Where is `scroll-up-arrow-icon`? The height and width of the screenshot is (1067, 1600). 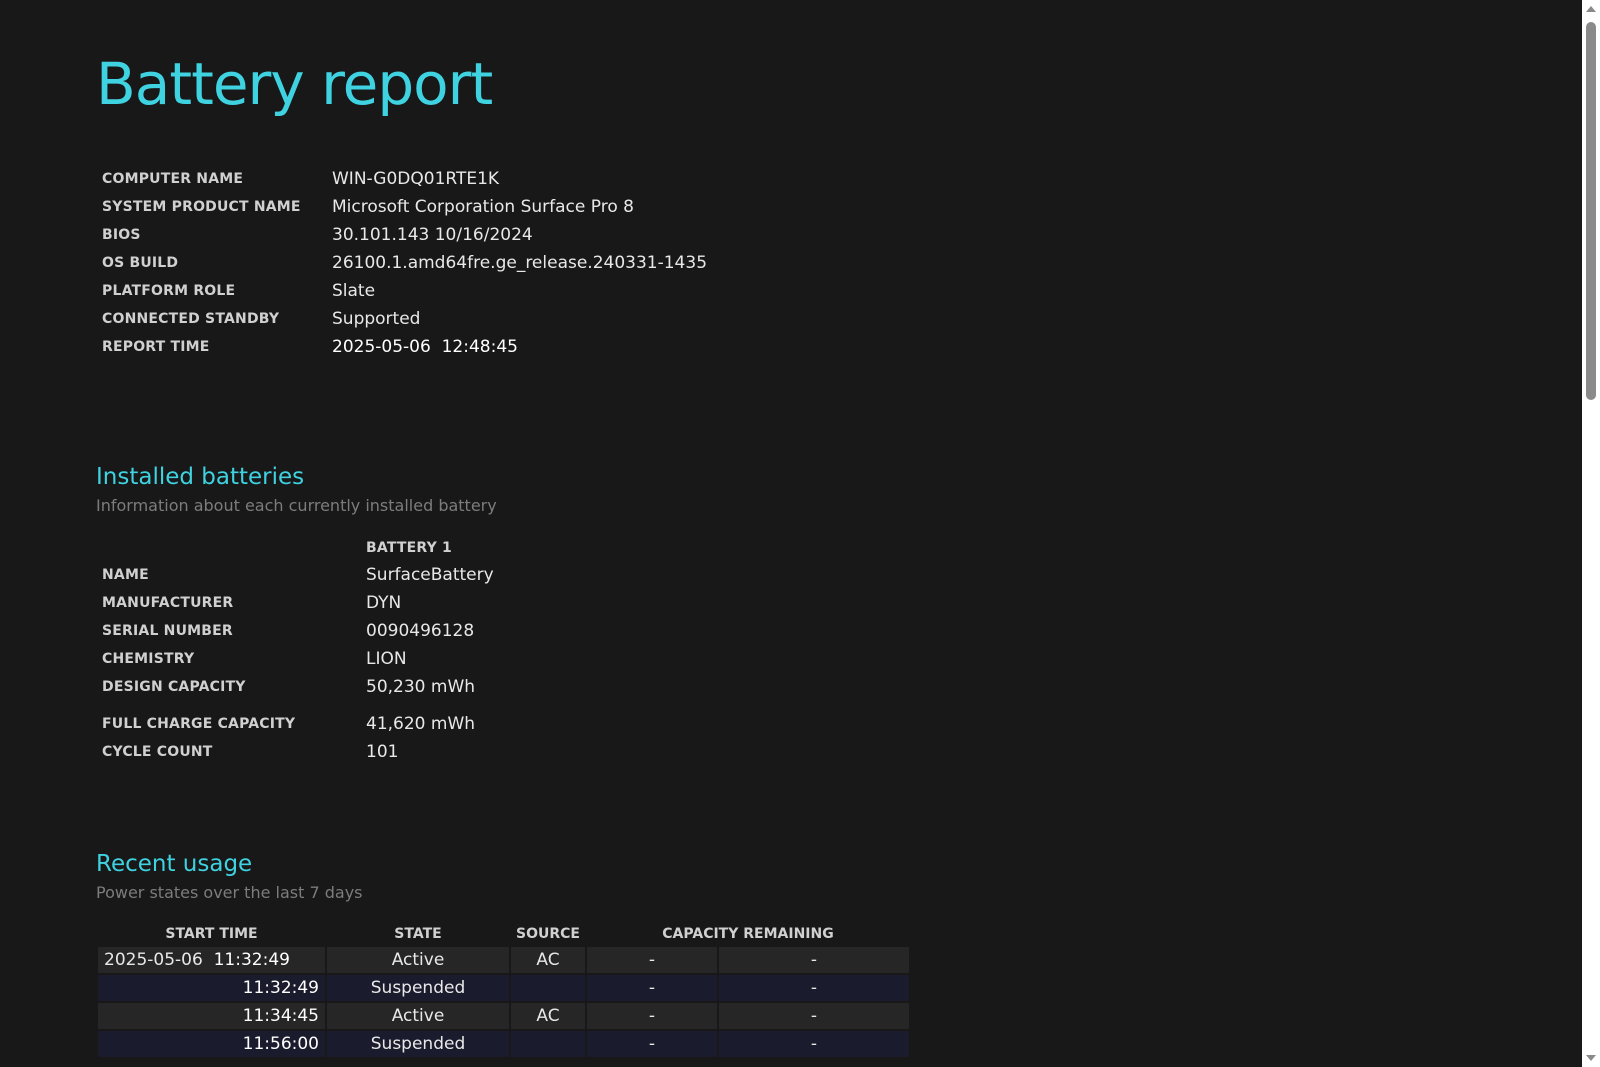 scroll-up-arrow-icon is located at coordinates (1591, 9).